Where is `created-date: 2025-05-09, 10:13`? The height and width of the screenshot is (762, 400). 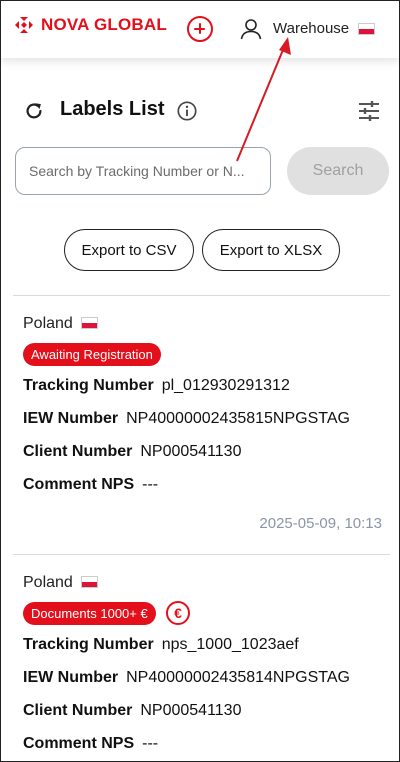 created-date: 2025-05-09, 10:13 is located at coordinates (320, 523).